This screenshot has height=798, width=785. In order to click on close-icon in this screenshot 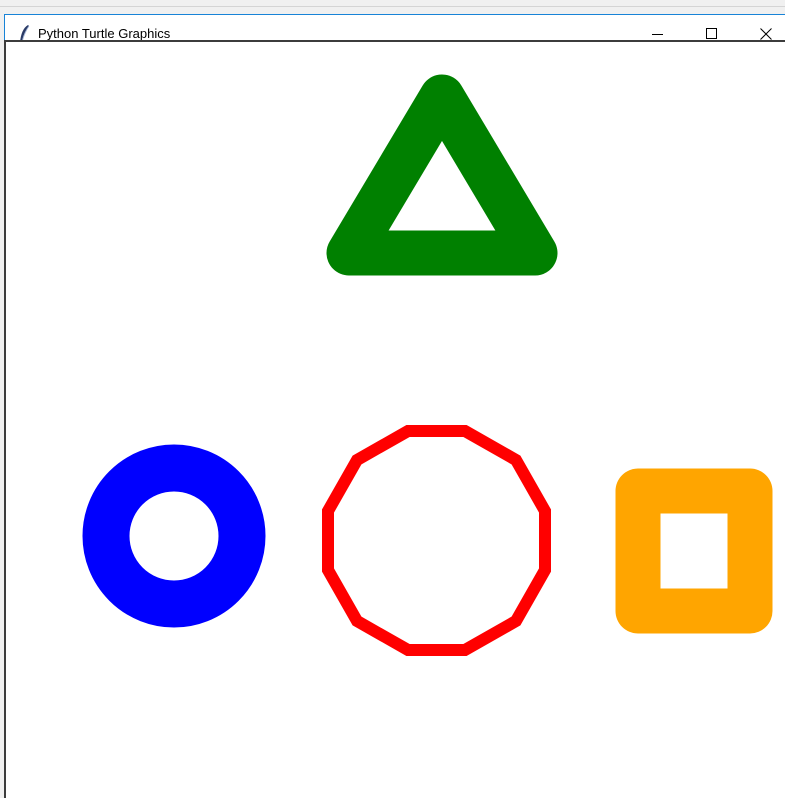, I will do `click(766, 34)`.